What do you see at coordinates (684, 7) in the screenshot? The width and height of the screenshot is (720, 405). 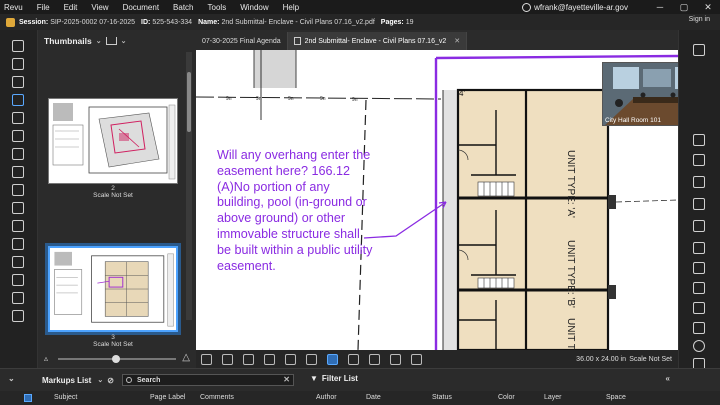 I see `maximize-button: ▢` at bounding box center [684, 7].